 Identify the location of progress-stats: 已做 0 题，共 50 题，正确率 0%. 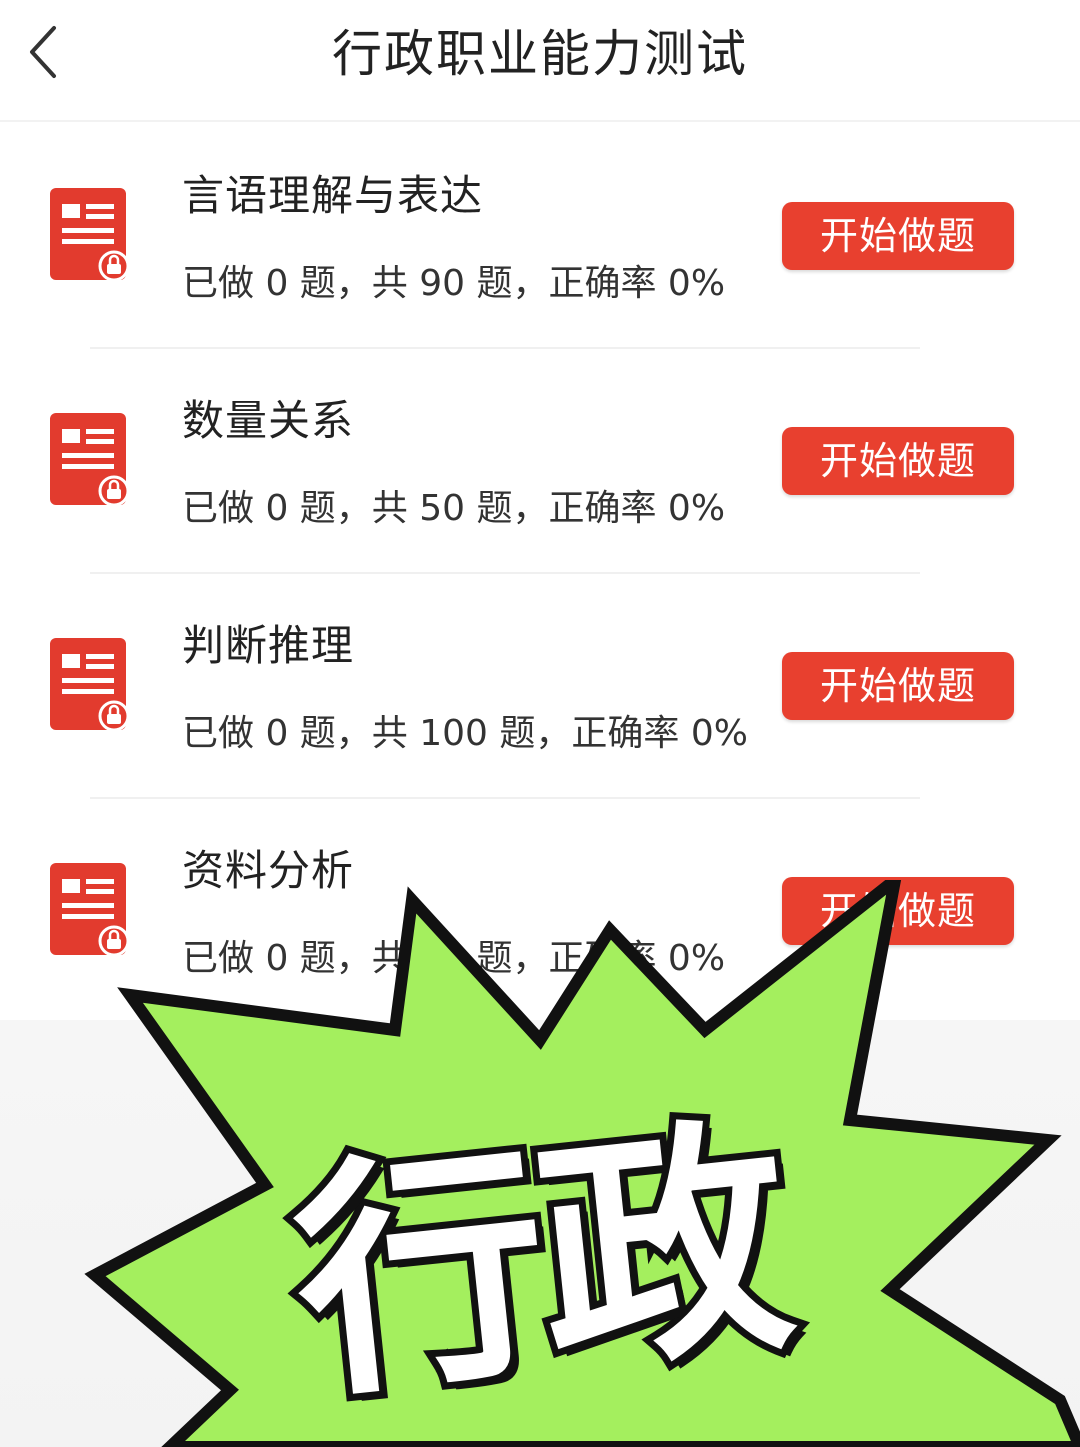
(454, 508).